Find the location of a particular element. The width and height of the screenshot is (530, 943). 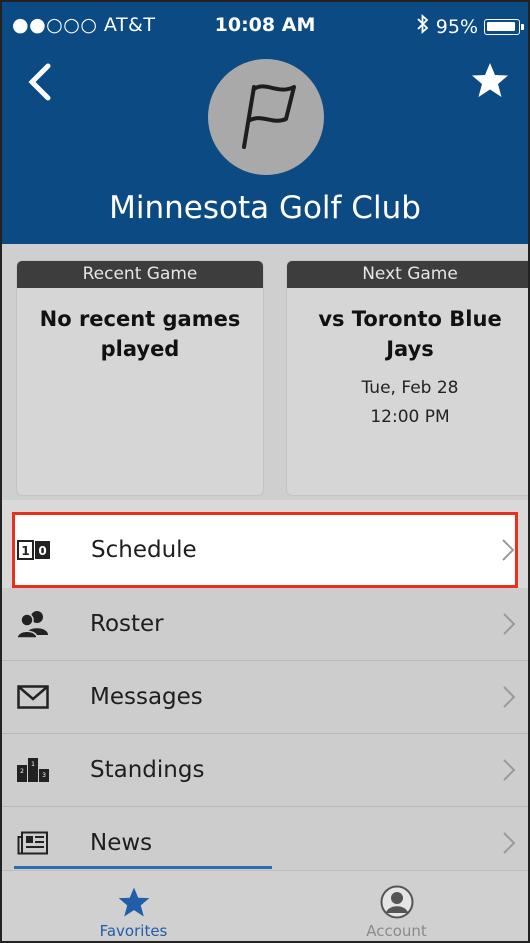

user-icon is located at coordinates (397, 902).